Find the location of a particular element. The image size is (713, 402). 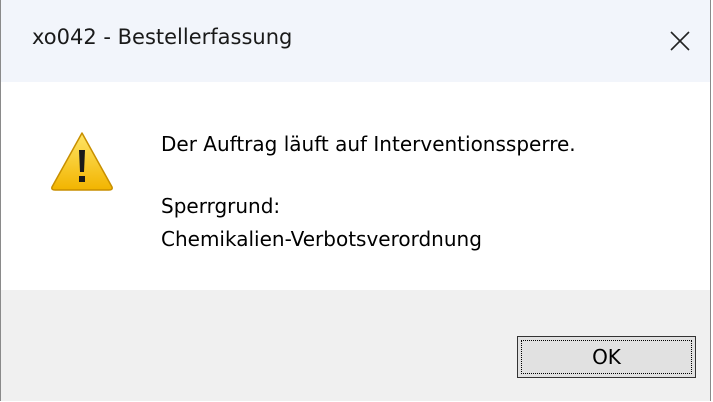

ok-button: OK is located at coordinates (606, 357).